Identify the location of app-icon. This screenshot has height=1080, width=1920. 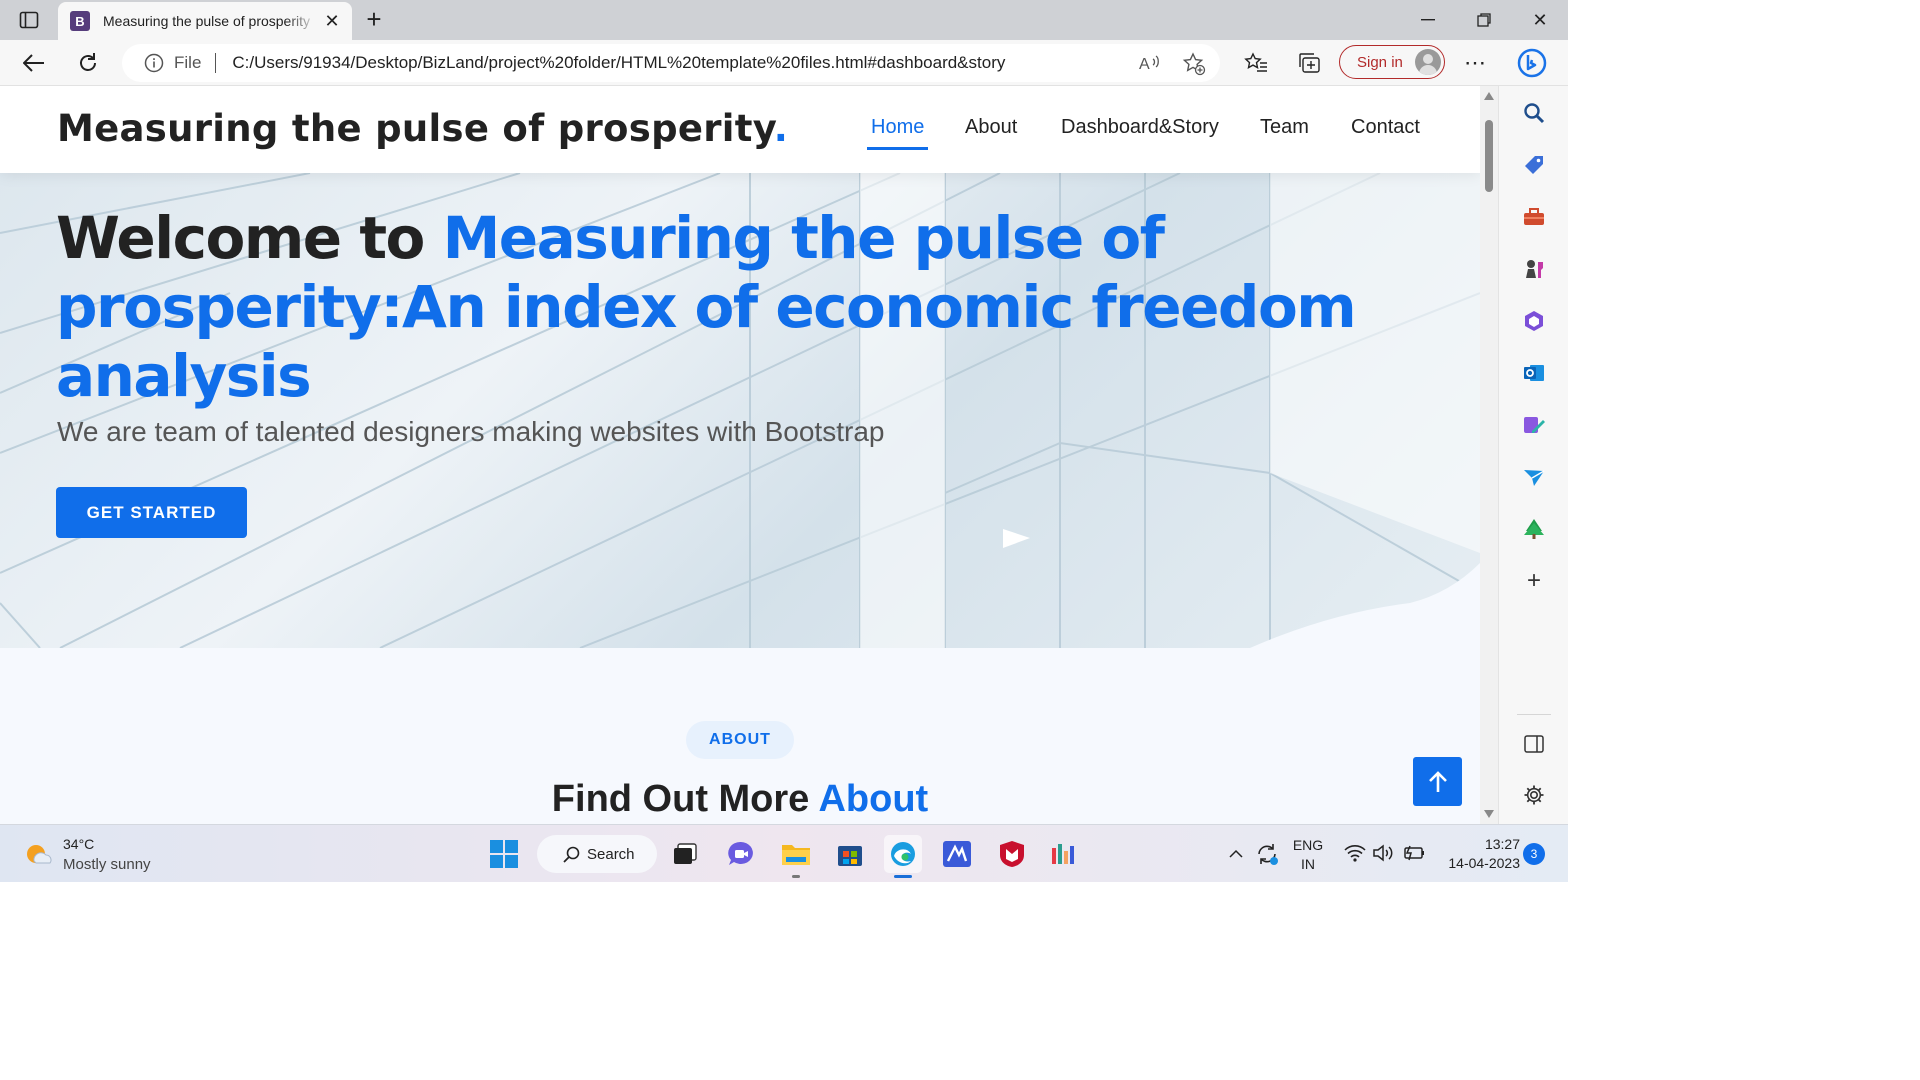
(1065, 854).